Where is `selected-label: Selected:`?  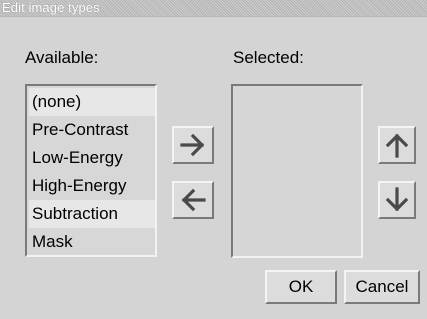 selected-label: Selected: is located at coordinates (268, 57).